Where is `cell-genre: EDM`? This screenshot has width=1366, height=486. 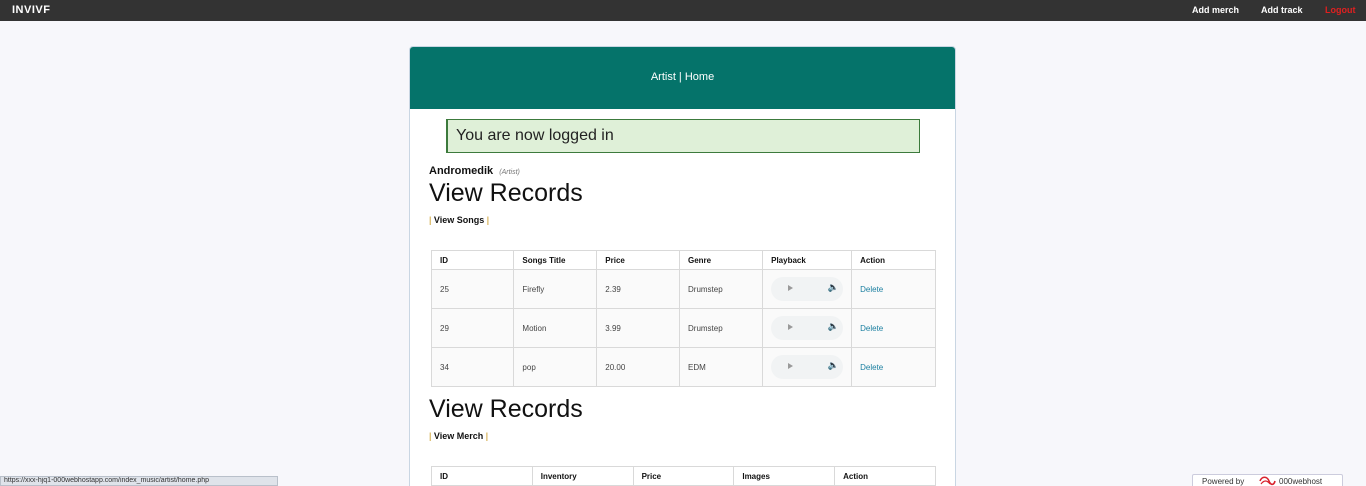 cell-genre: EDM is located at coordinates (721, 367).